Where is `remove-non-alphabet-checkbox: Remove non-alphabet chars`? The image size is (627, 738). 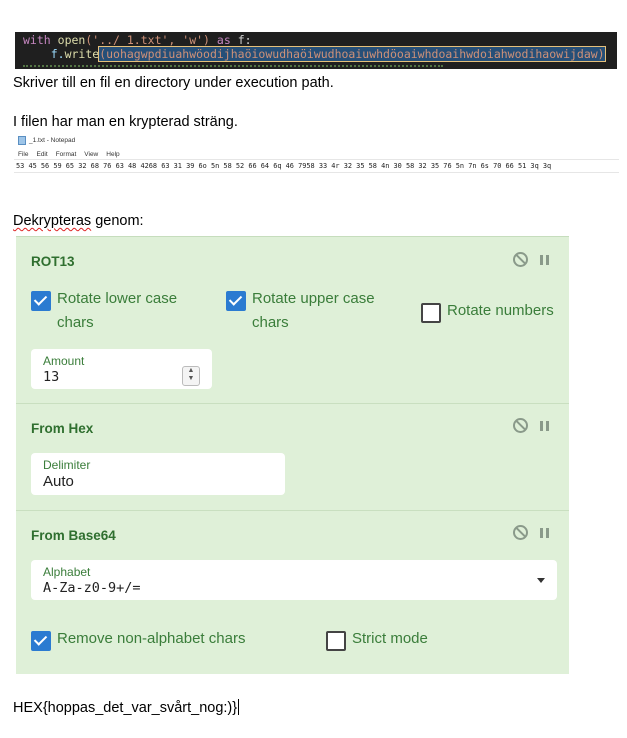
remove-non-alphabet-checkbox: Remove non-alphabet chars is located at coordinates (138, 639).